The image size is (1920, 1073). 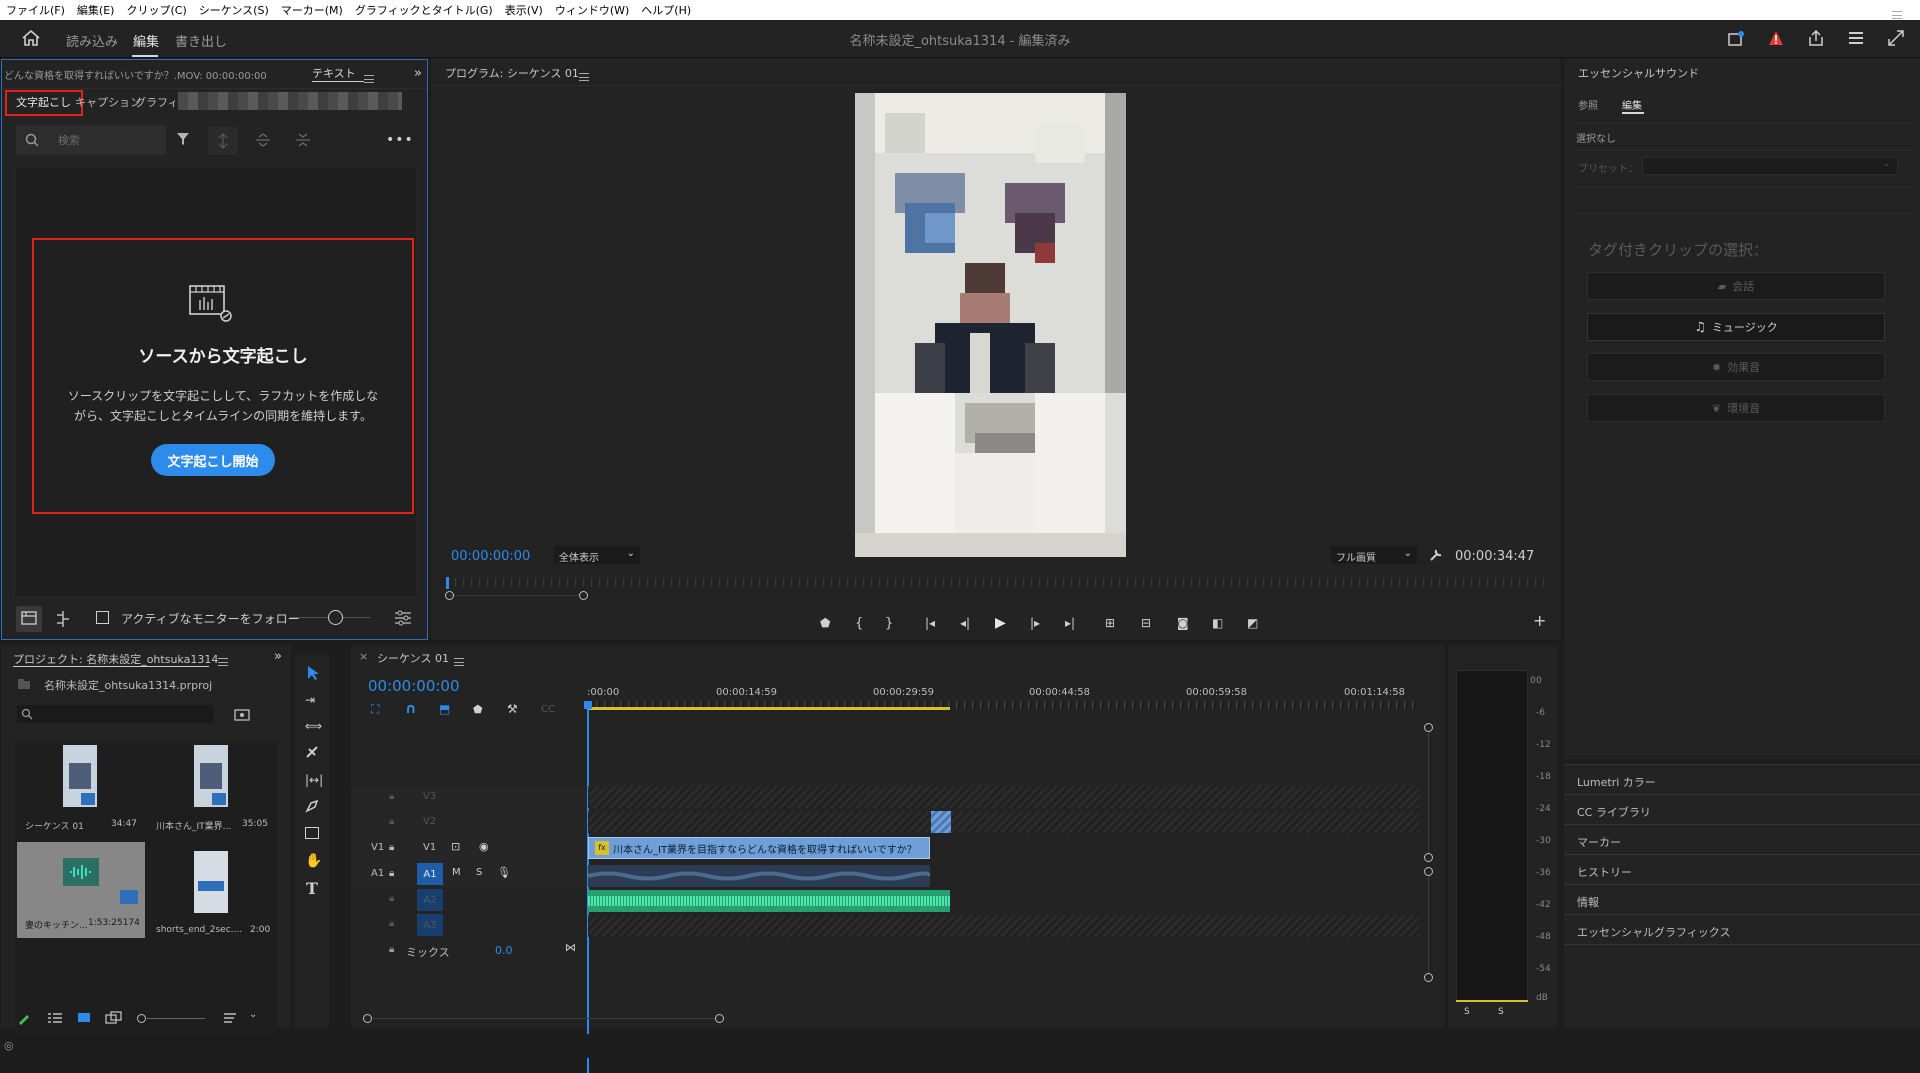 I want to click on text-panel-tab: テキスト, so click(x=334, y=73).